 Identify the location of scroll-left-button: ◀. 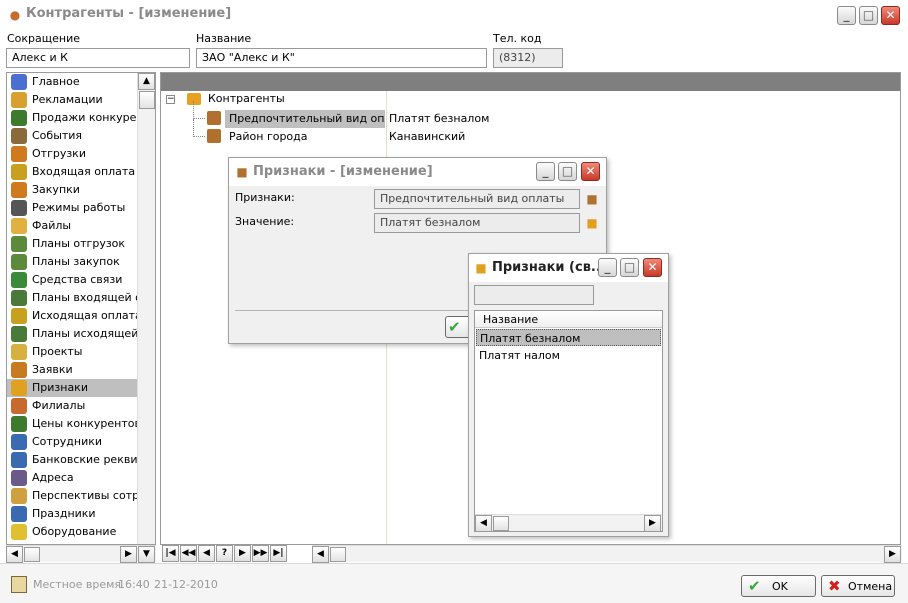
(14, 554).